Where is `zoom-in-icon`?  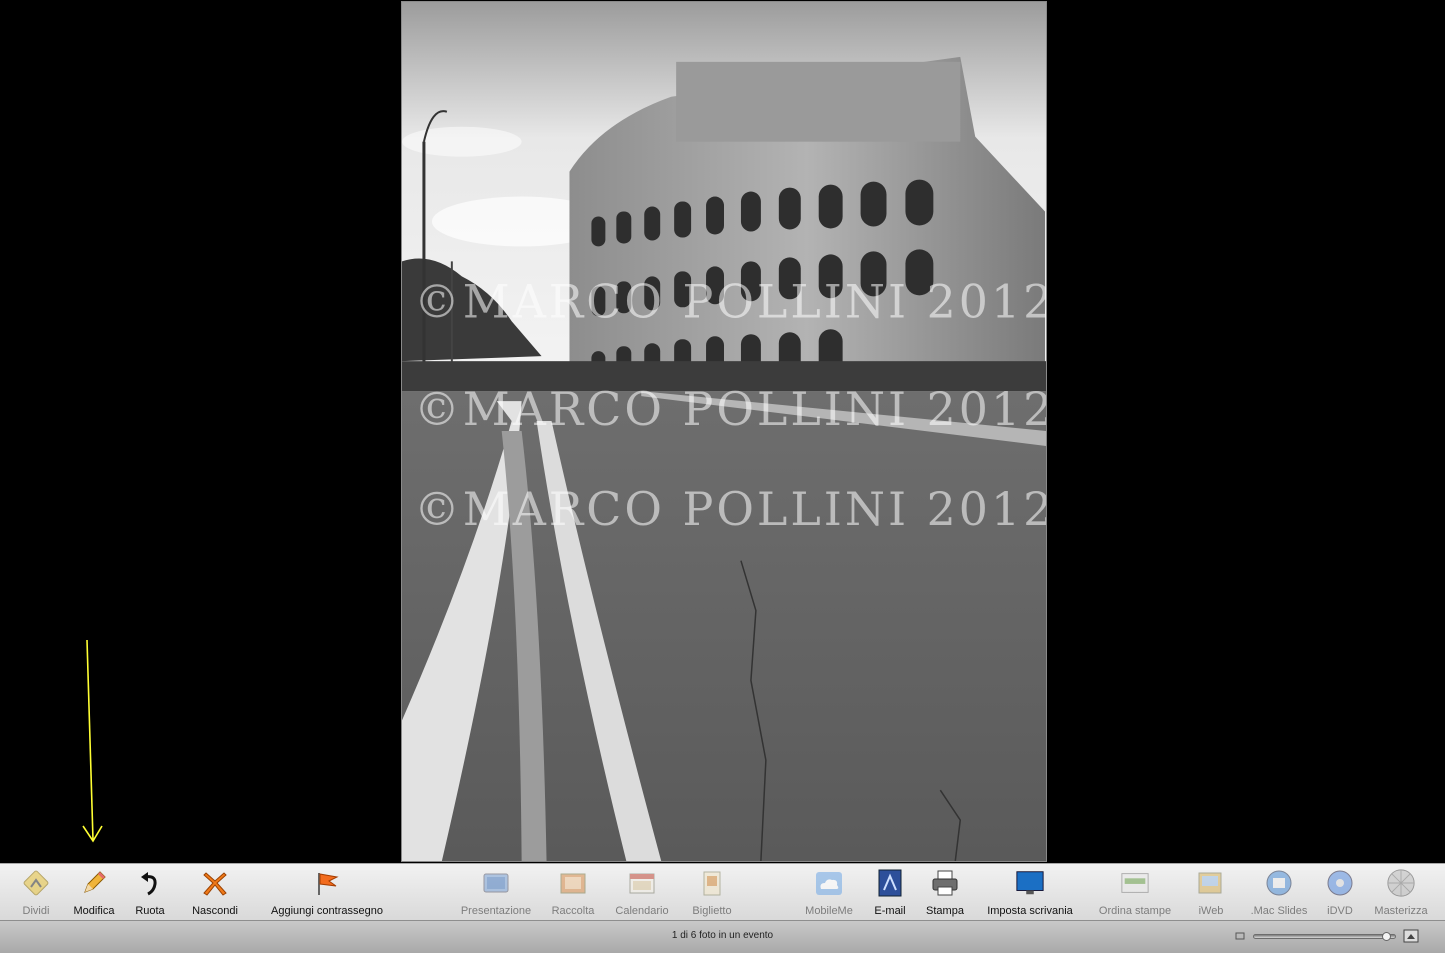 zoom-in-icon is located at coordinates (1411, 936).